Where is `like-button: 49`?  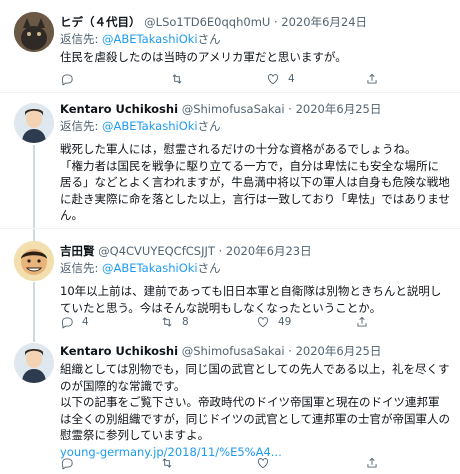
like-button: 49 is located at coordinates (273, 322).